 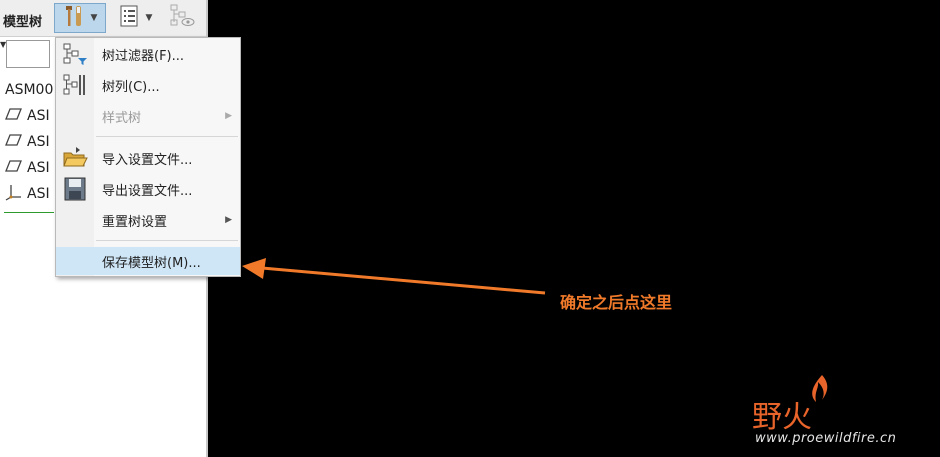 I want to click on annotation-text: 确定之后点这里, so click(x=616, y=302).